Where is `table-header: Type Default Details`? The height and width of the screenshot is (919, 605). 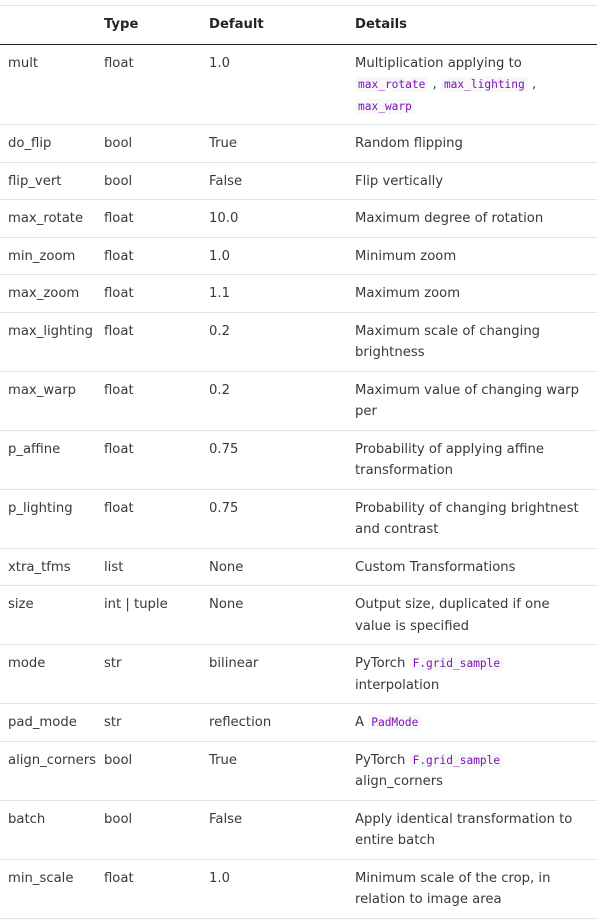 table-header: Type Default Details is located at coordinates (298, 25).